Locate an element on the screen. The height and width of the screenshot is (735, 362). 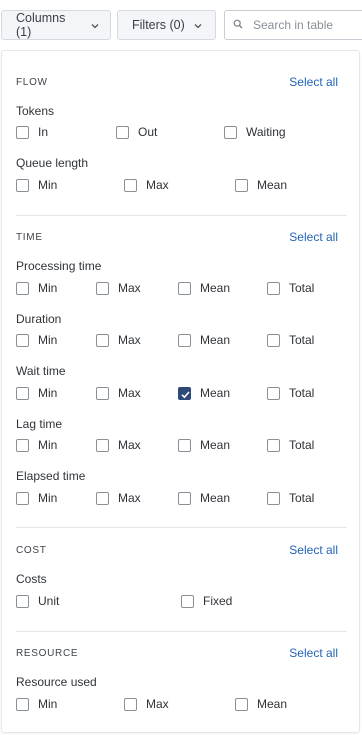
section-title: RESOURCE is located at coordinates (47, 653).